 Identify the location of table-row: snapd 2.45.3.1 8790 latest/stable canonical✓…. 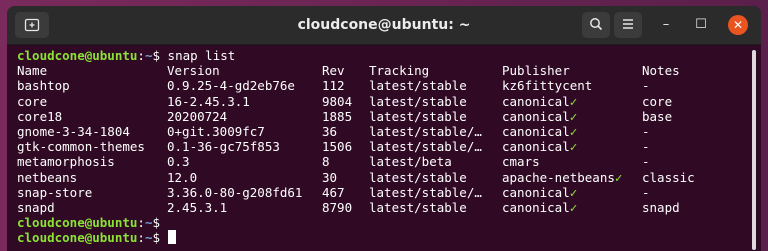
(382, 207).